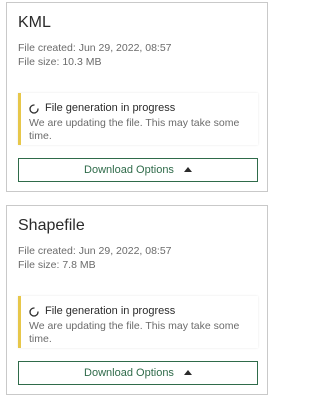 This screenshot has width=320, height=399. What do you see at coordinates (57, 265) in the screenshot?
I see `file-size: File size: 7.8 MB` at bounding box center [57, 265].